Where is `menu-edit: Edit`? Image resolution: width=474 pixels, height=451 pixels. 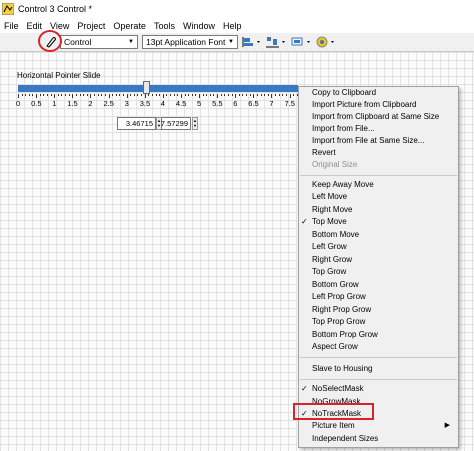
menu-edit: Edit is located at coordinates (35, 26).